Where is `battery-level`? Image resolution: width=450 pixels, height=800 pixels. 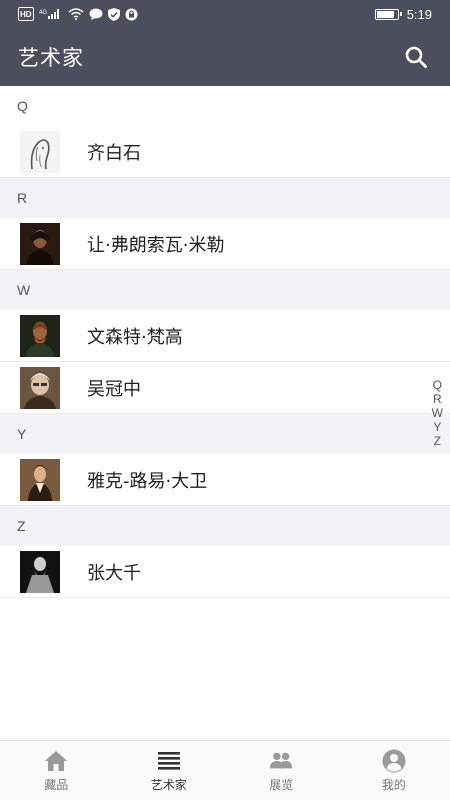
battery-level is located at coordinates (385, 14).